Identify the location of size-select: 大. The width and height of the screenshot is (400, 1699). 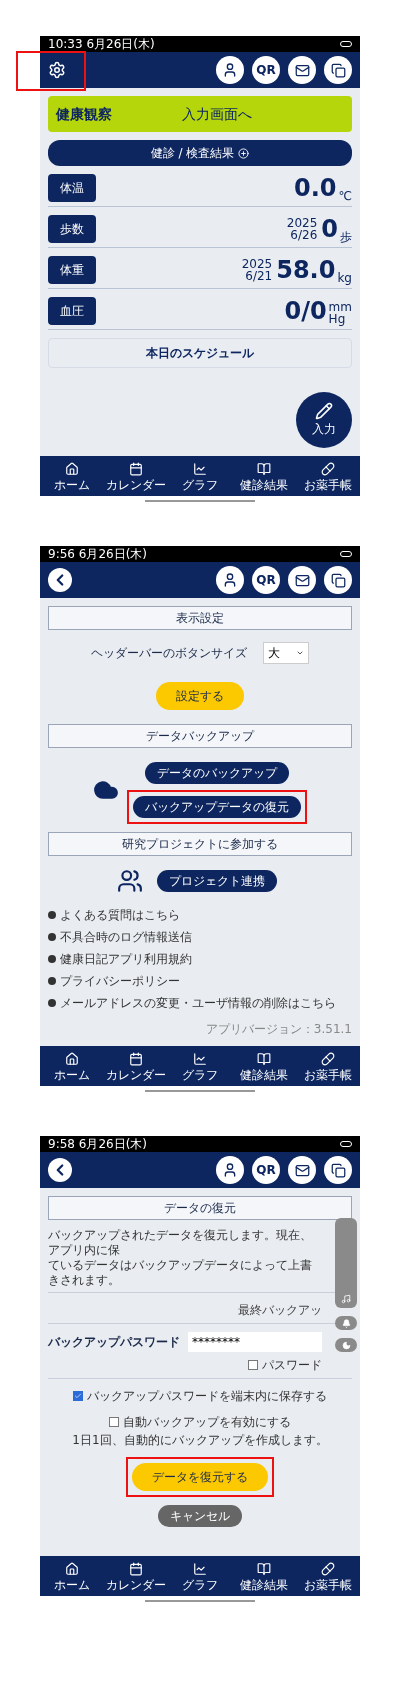
(286, 653).